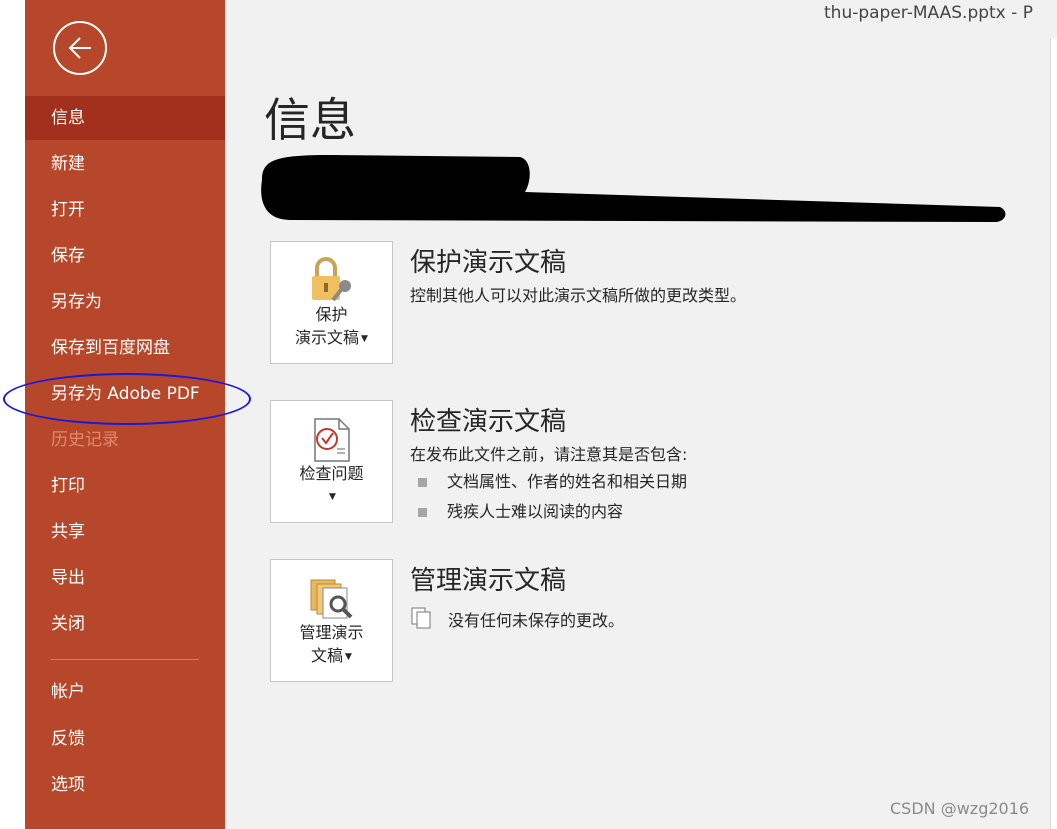 The width and height of the screenshot is (1057, 829). What do you see at coordinates (125, 785) in the screenshot?
I see `nav-item-options: 选项` at bounding box center [125, 785].